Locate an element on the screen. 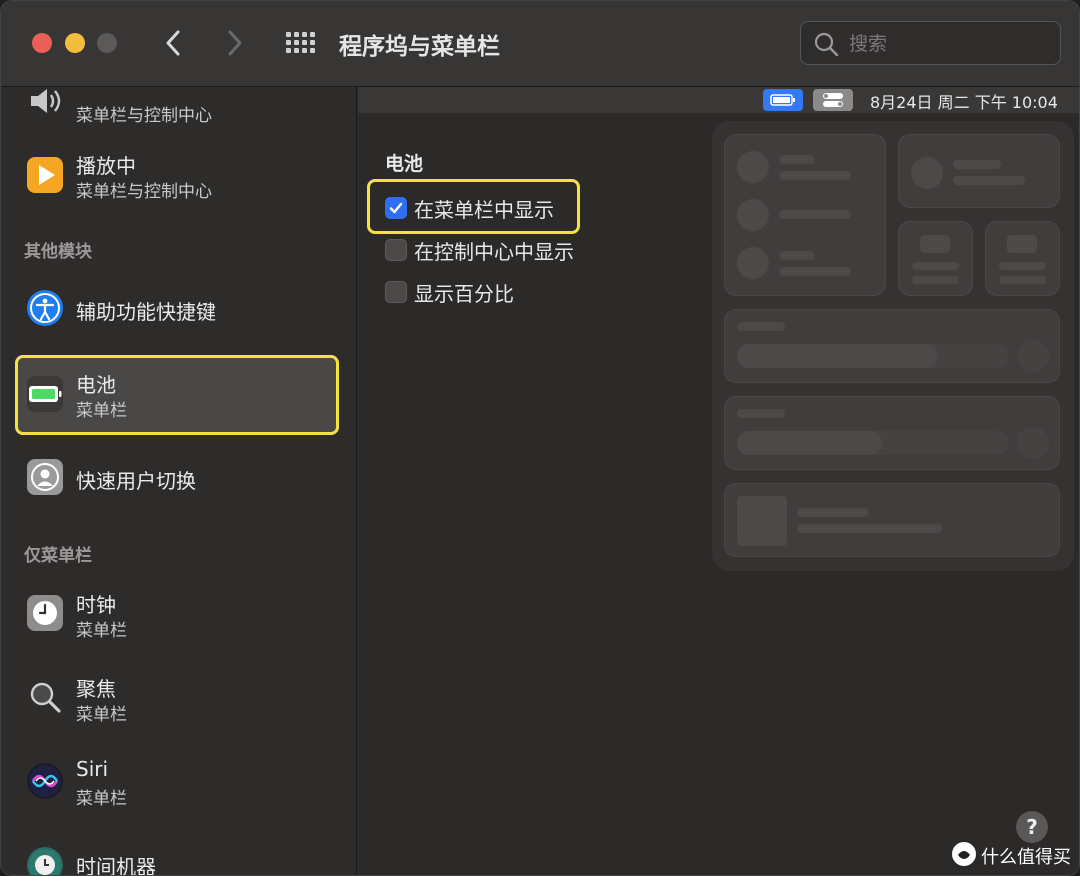  accessibility-icon is located at coordinates (45, 308).